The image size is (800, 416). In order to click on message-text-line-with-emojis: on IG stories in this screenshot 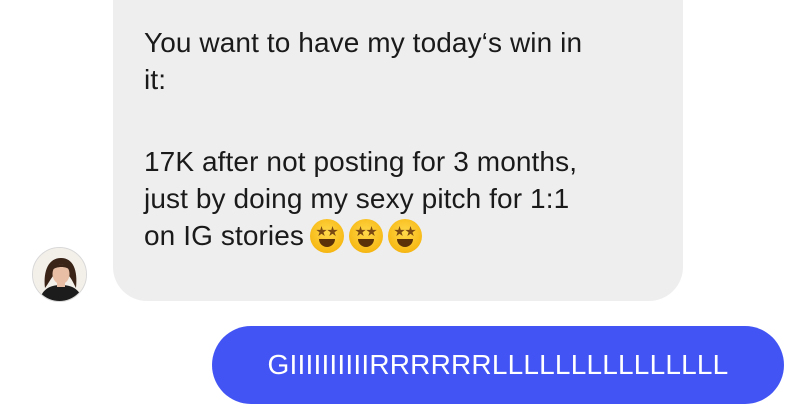, I will do `click(398, 235)`.